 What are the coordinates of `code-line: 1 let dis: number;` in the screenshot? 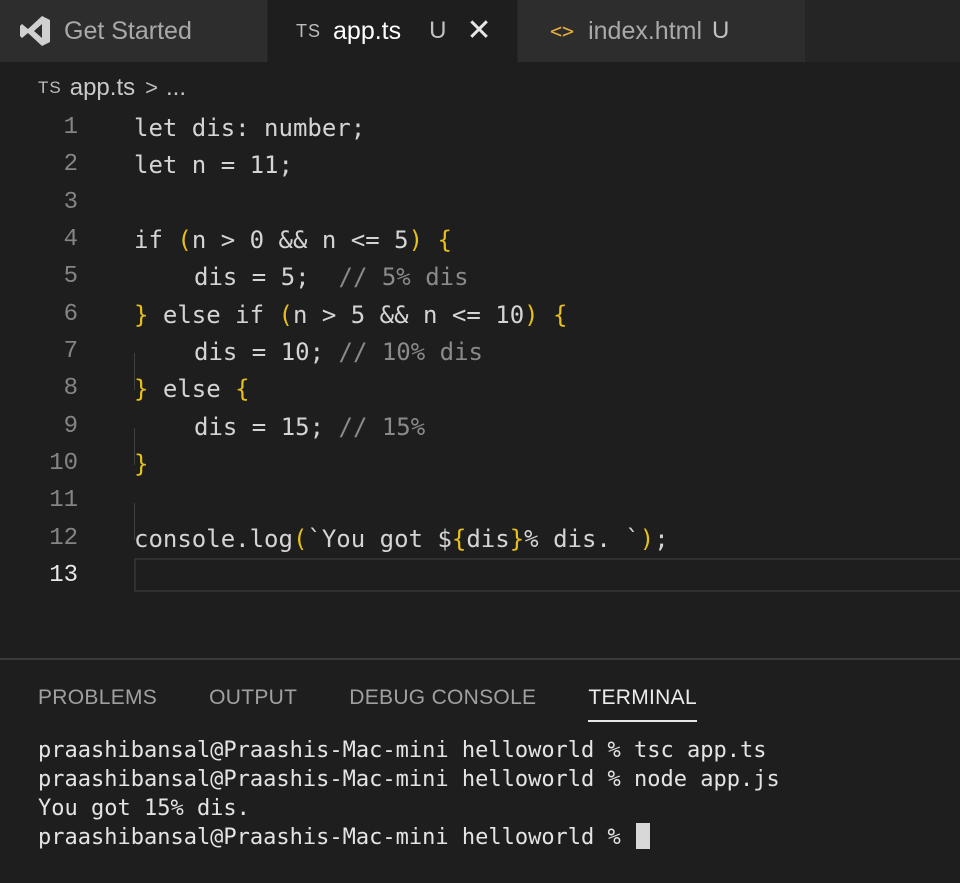 It's located at (480, 127).